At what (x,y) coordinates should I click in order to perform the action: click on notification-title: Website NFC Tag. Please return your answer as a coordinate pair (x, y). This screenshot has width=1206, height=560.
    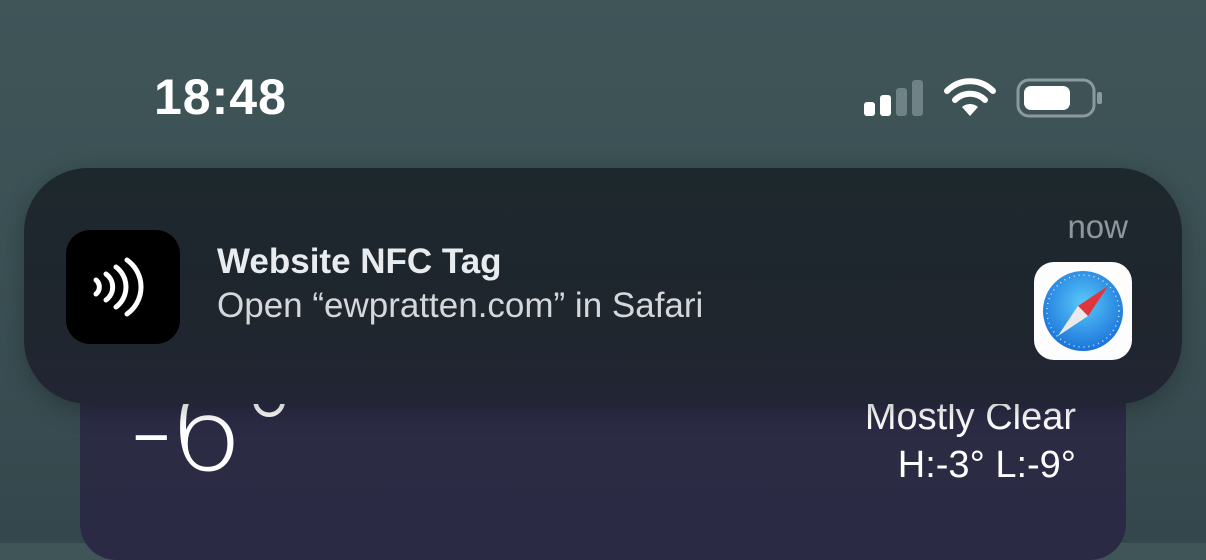
    Looking at the image, I should click on (359, 261).